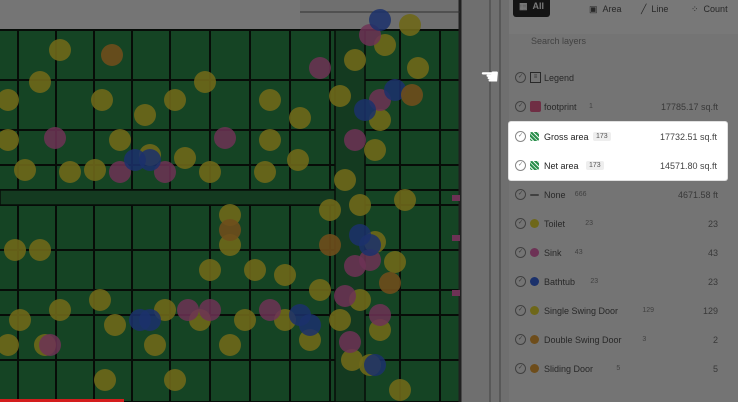  Describe the element at coordinates (623, 281) in the screenshot. I see `layer-row: ✓ Bathtub 23 23` at that location.